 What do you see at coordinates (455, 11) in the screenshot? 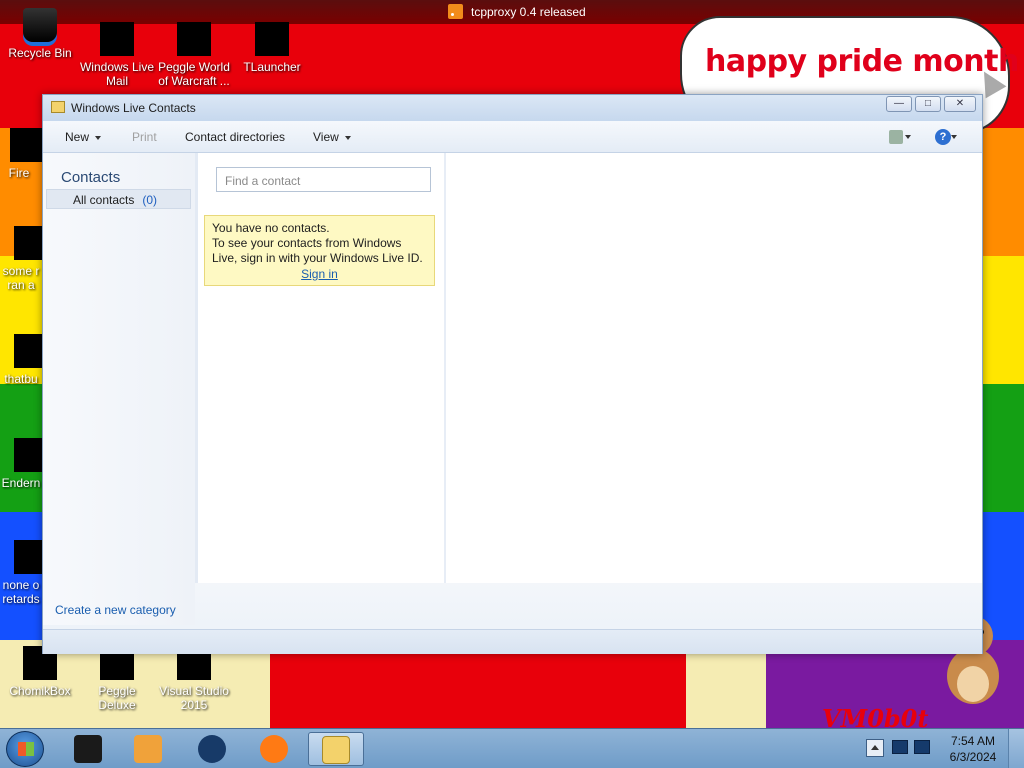
I see `rss-icon` at bounding box center [455, 11].